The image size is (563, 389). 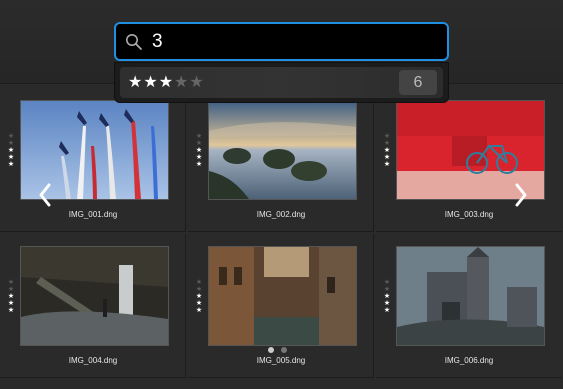 I want to click on page-indicator, so click(x=281, y=349).